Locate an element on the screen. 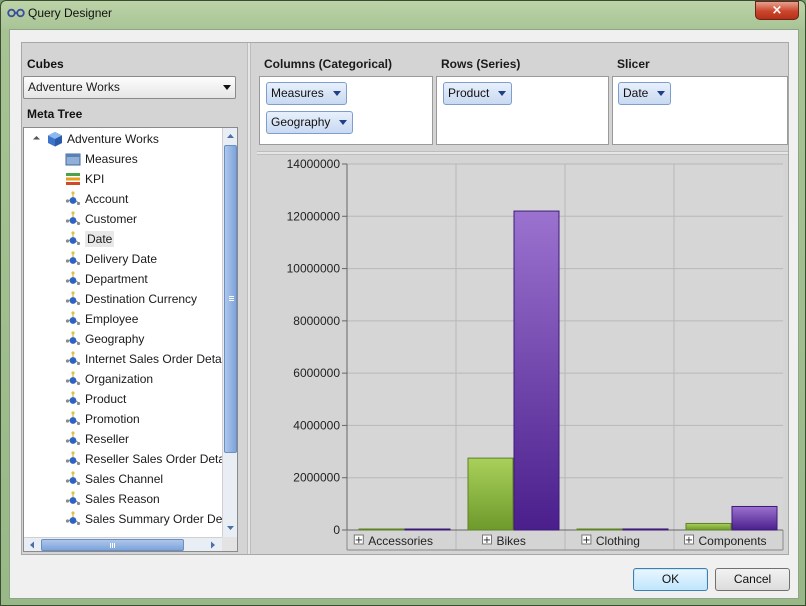 The height and width of the screenshot is (606, 806). category-header-components: + Components is located at coordinates (725, 541).